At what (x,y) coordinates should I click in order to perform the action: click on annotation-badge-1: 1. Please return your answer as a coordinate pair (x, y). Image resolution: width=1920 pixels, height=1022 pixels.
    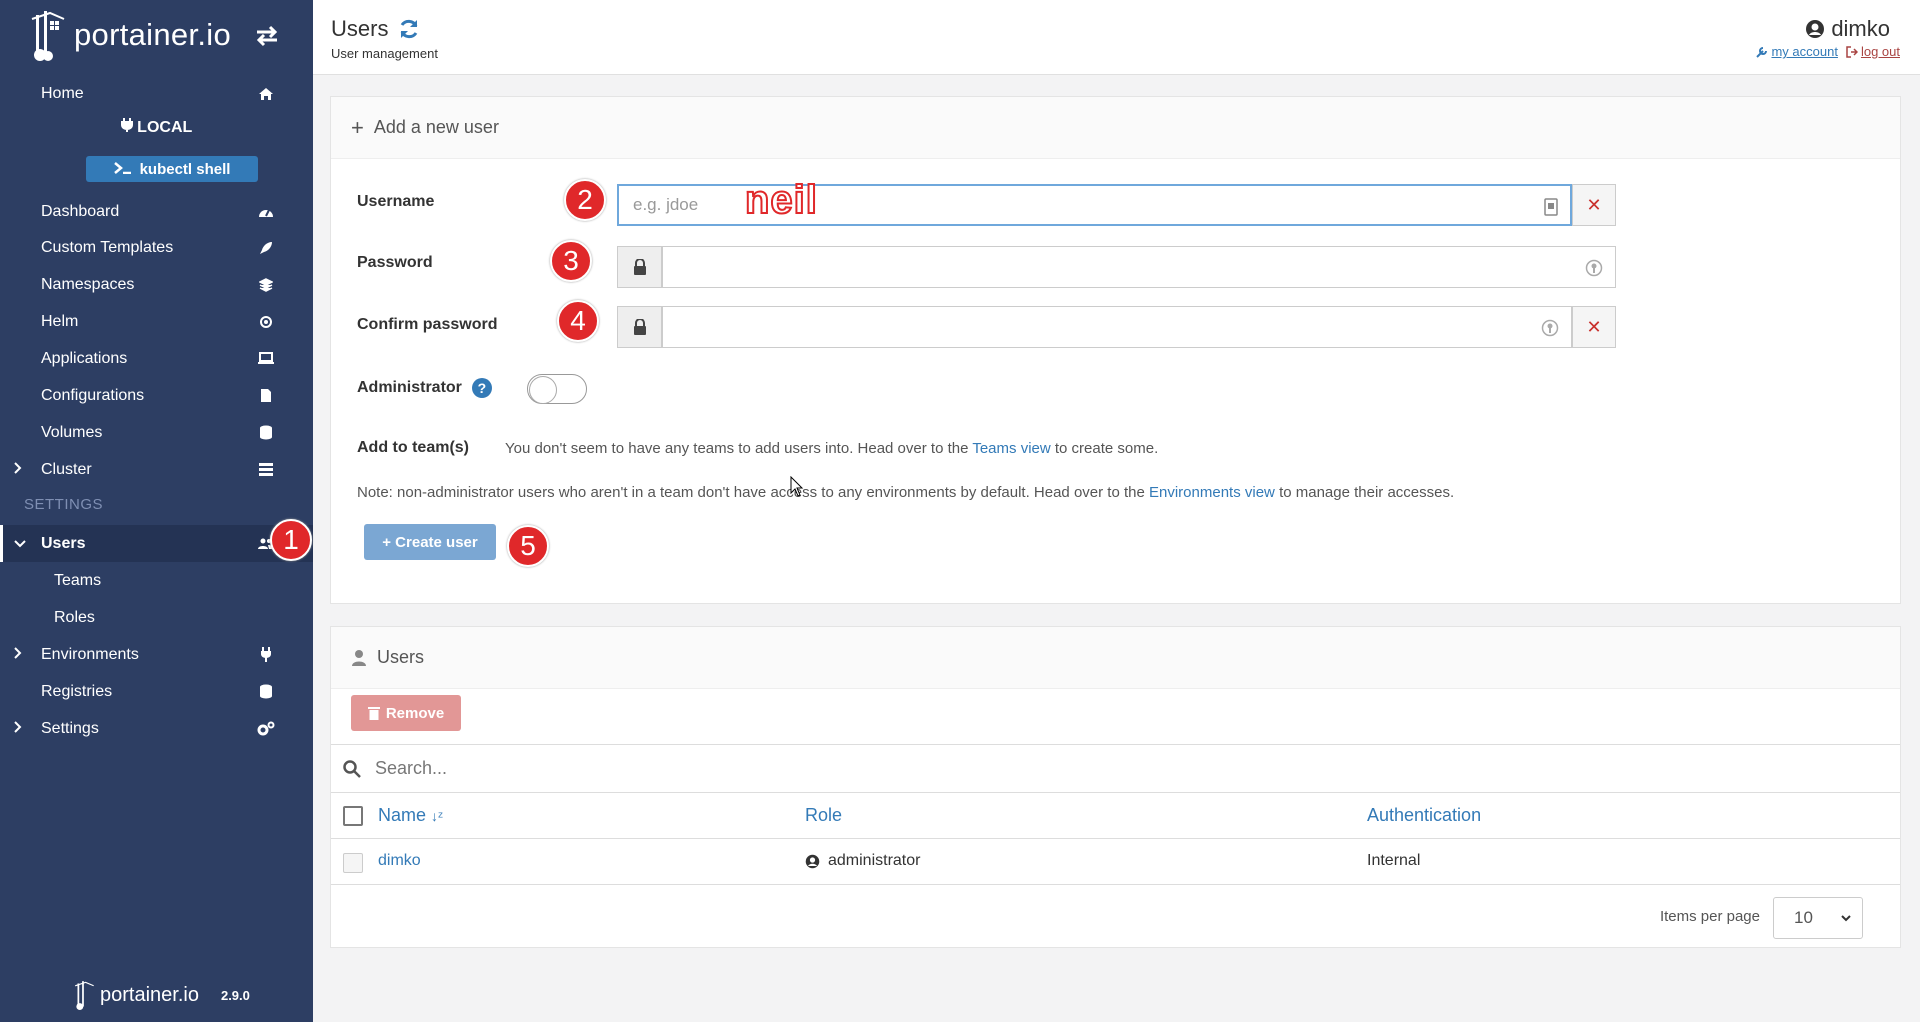
    Looking at the image, I should click on (291, 540).